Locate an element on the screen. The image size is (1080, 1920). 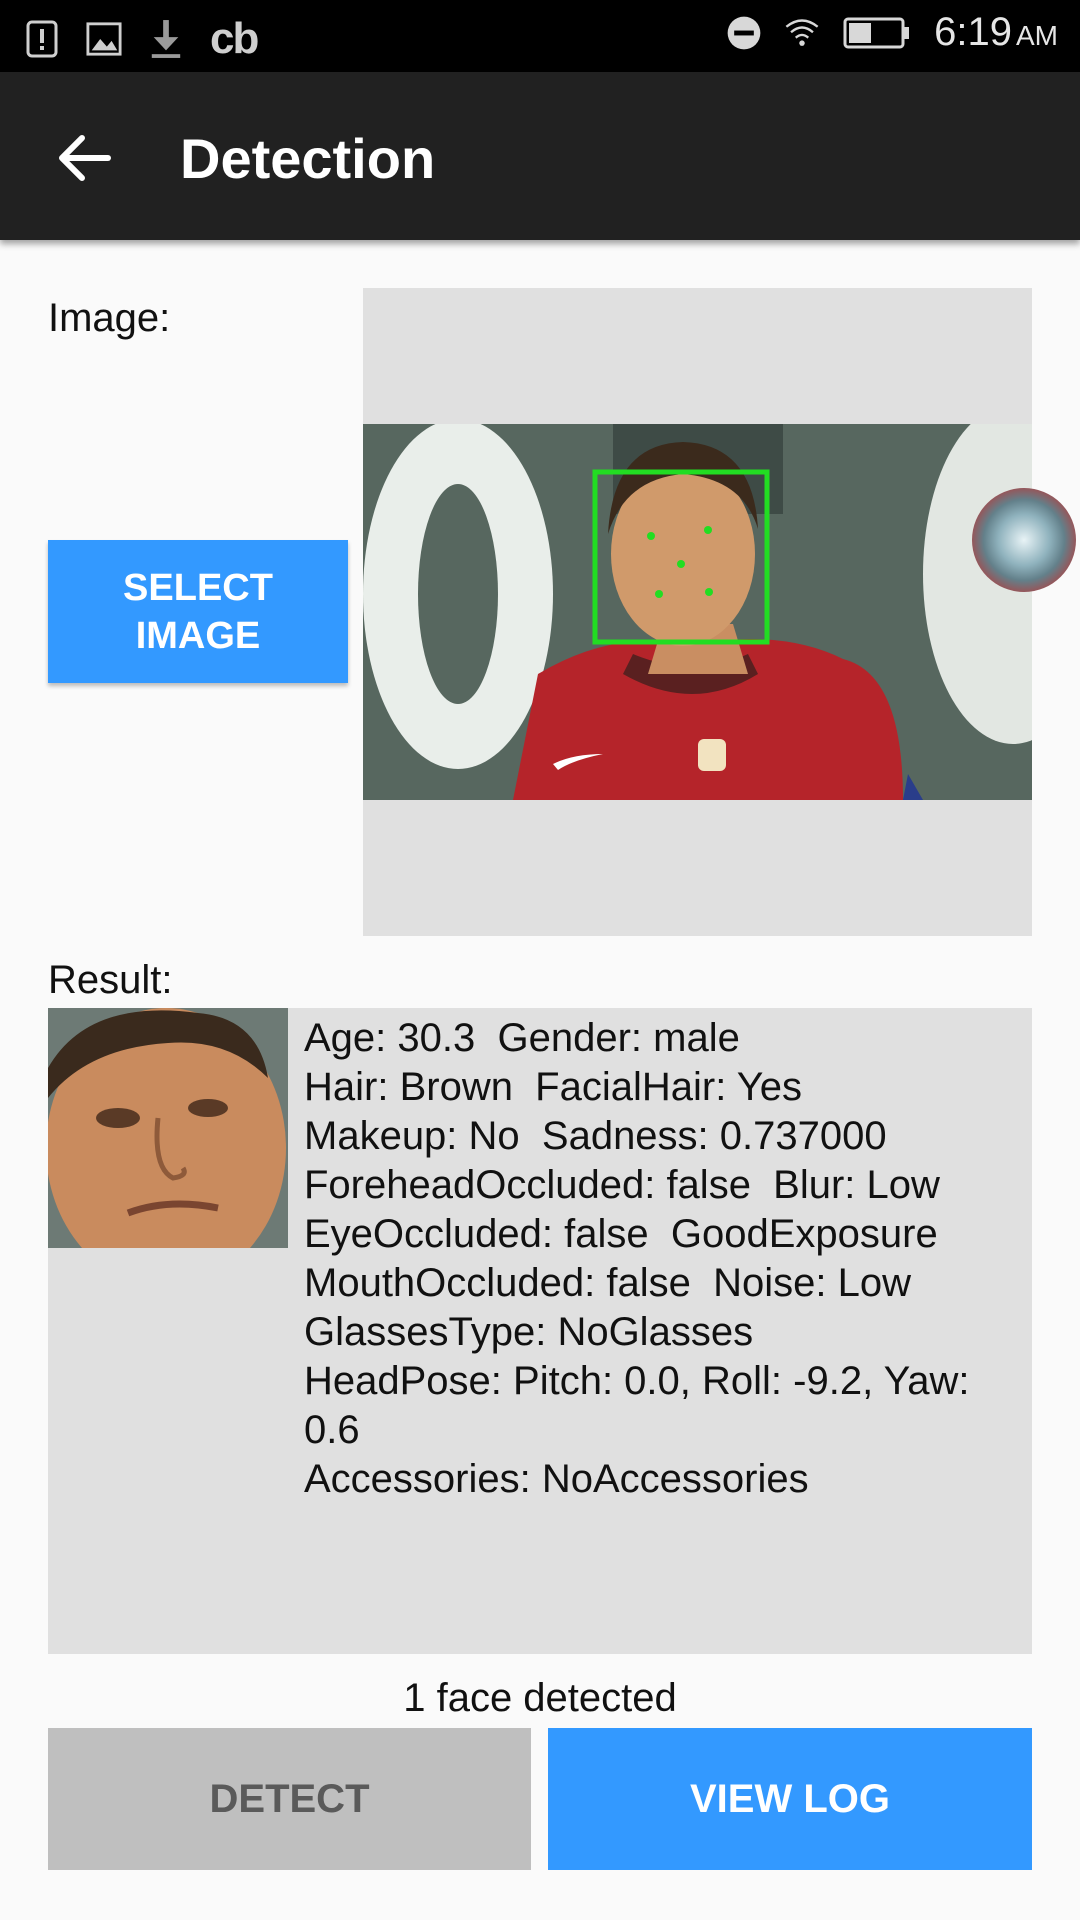
clock: 6:19 AM is located at coordinates (996, 32).